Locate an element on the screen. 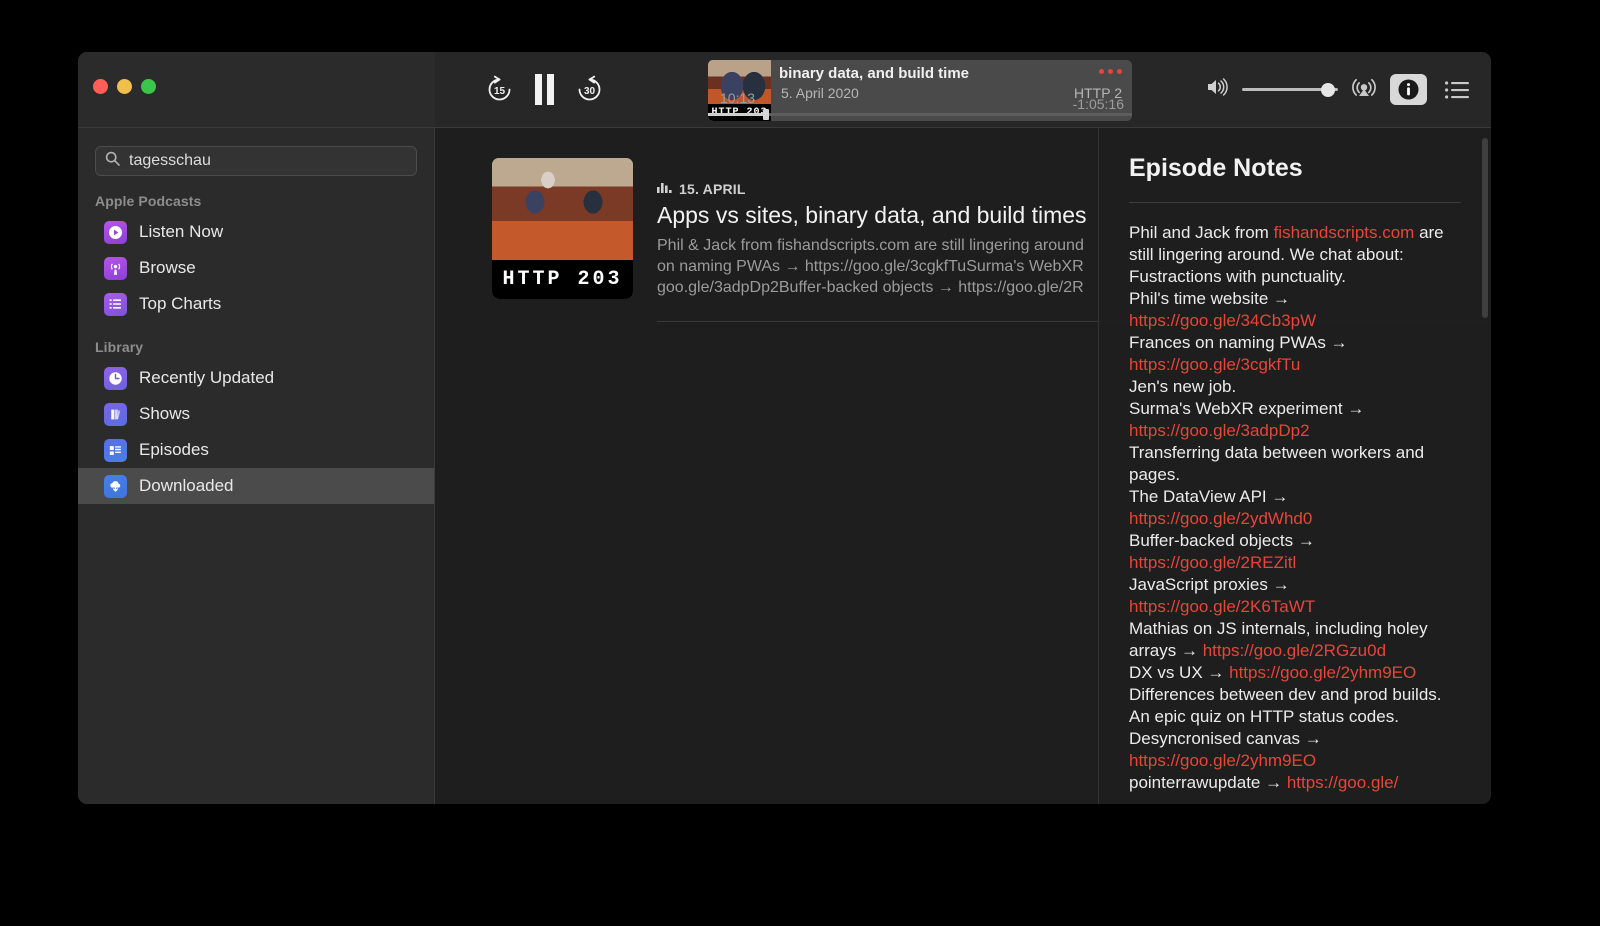 This screenshot has height=926, width=1600. traffic-lights is located at coordinates (124, 86).